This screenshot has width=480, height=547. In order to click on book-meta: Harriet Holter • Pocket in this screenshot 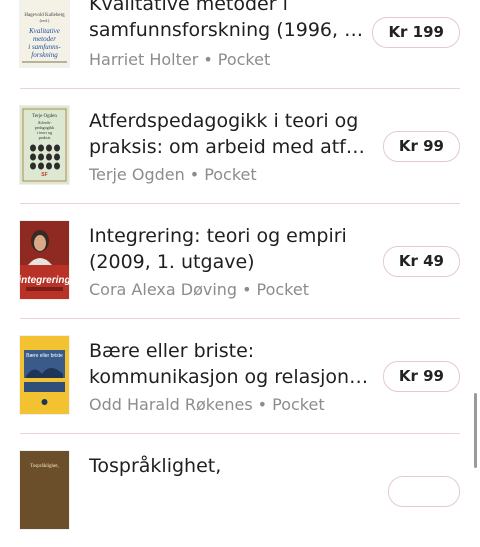, I will do `click(179, 60)`.